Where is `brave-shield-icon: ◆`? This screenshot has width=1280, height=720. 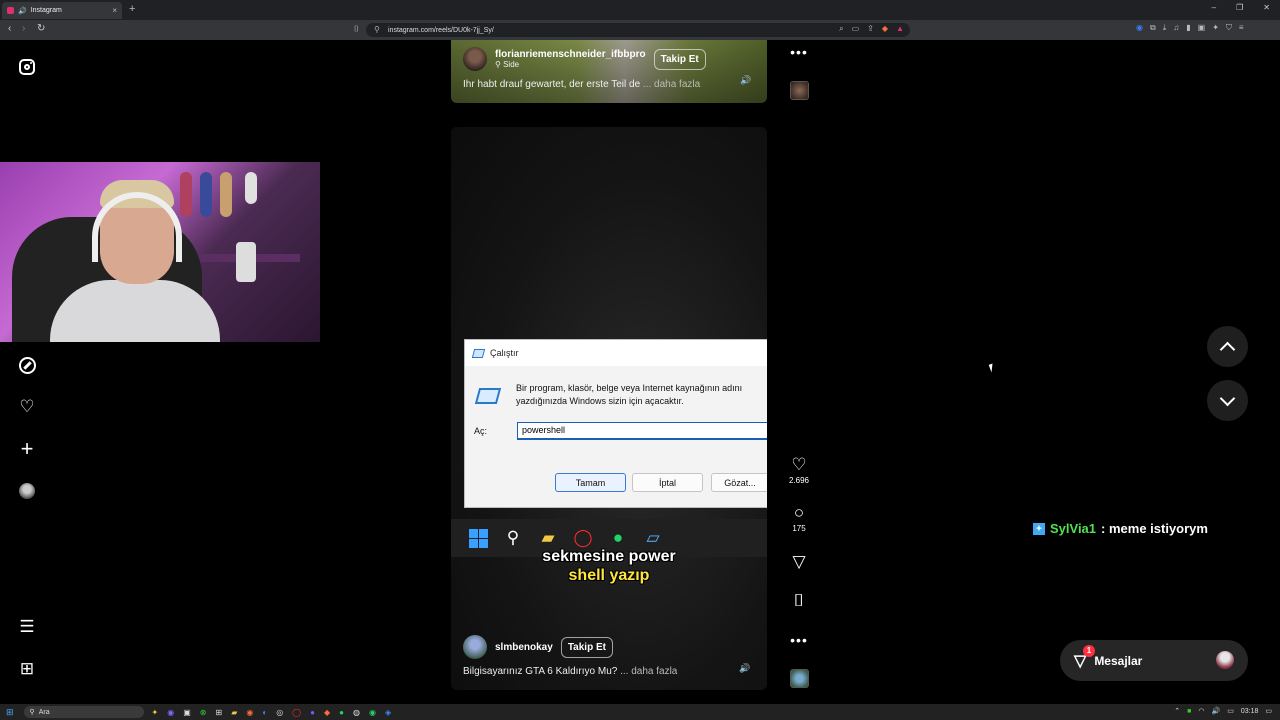
brave-shield-icon: ◆ is located at coordinates (885, 29).